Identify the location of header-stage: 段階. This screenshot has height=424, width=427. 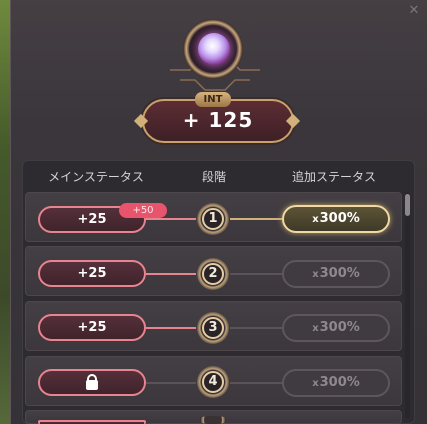
(213, 177).